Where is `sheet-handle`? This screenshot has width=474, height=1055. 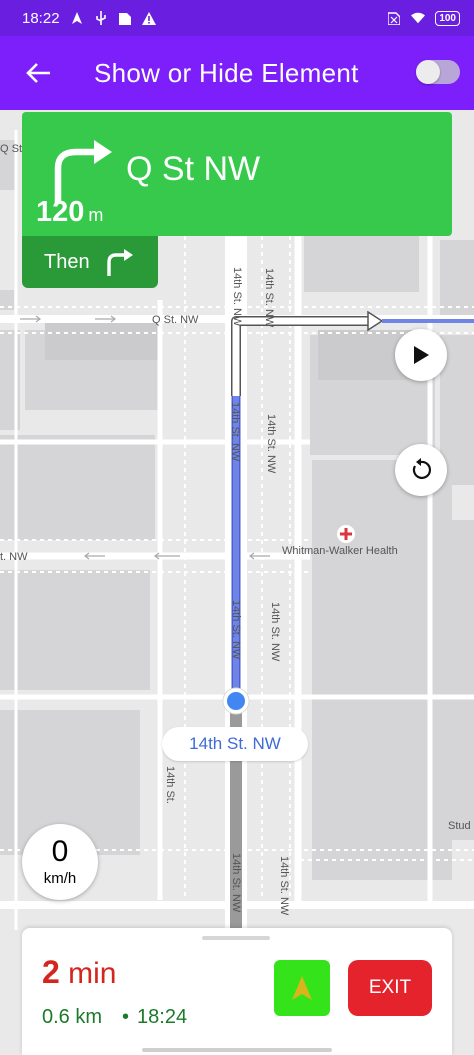
sheet-handle is located at coordinates (236, 938).